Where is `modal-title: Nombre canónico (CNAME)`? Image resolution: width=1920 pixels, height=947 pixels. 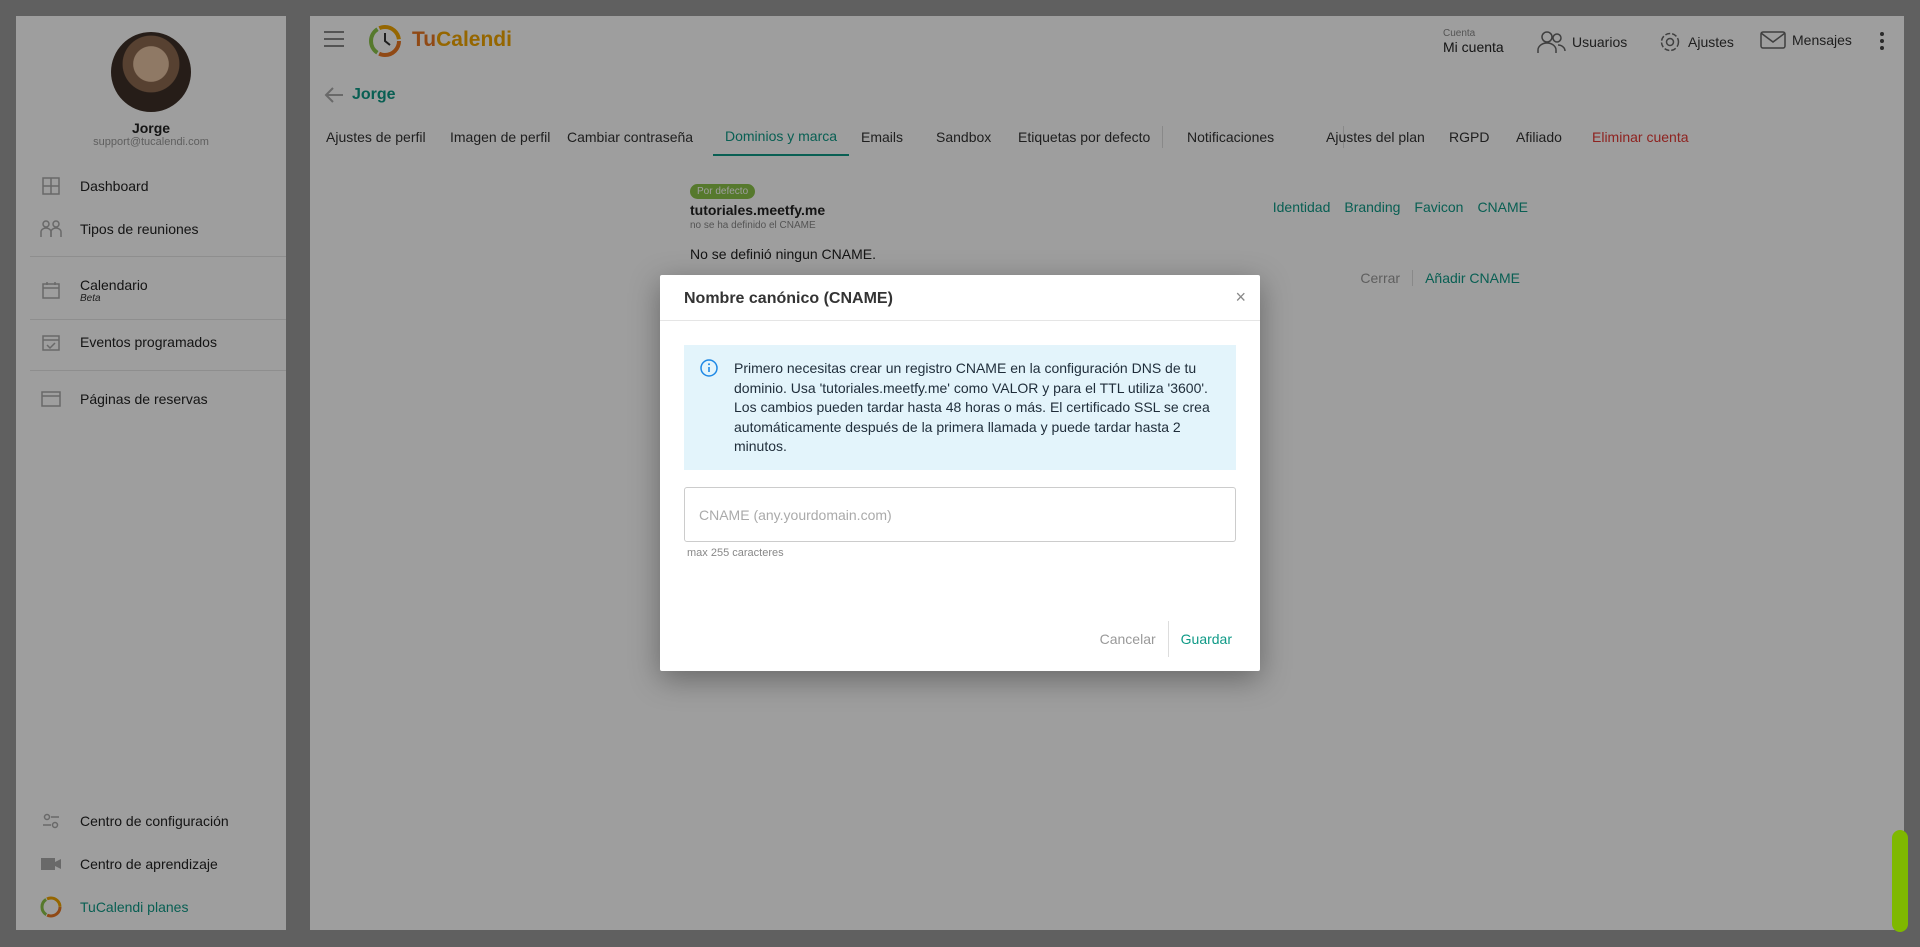
modal-title: Nombre canónico (CNAME) is located at coordinates (788, 298).